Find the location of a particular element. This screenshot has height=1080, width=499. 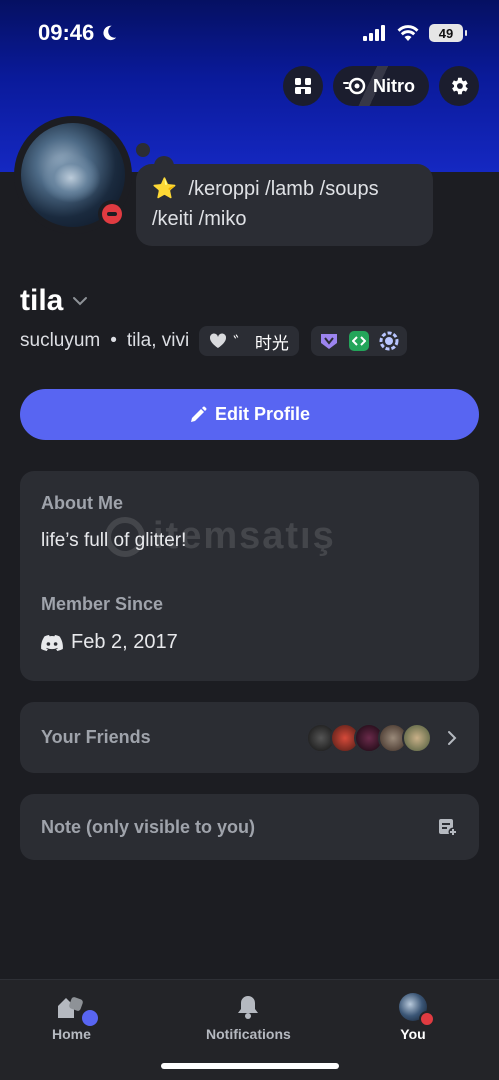

shop-button is located at coordinates (303, 86).